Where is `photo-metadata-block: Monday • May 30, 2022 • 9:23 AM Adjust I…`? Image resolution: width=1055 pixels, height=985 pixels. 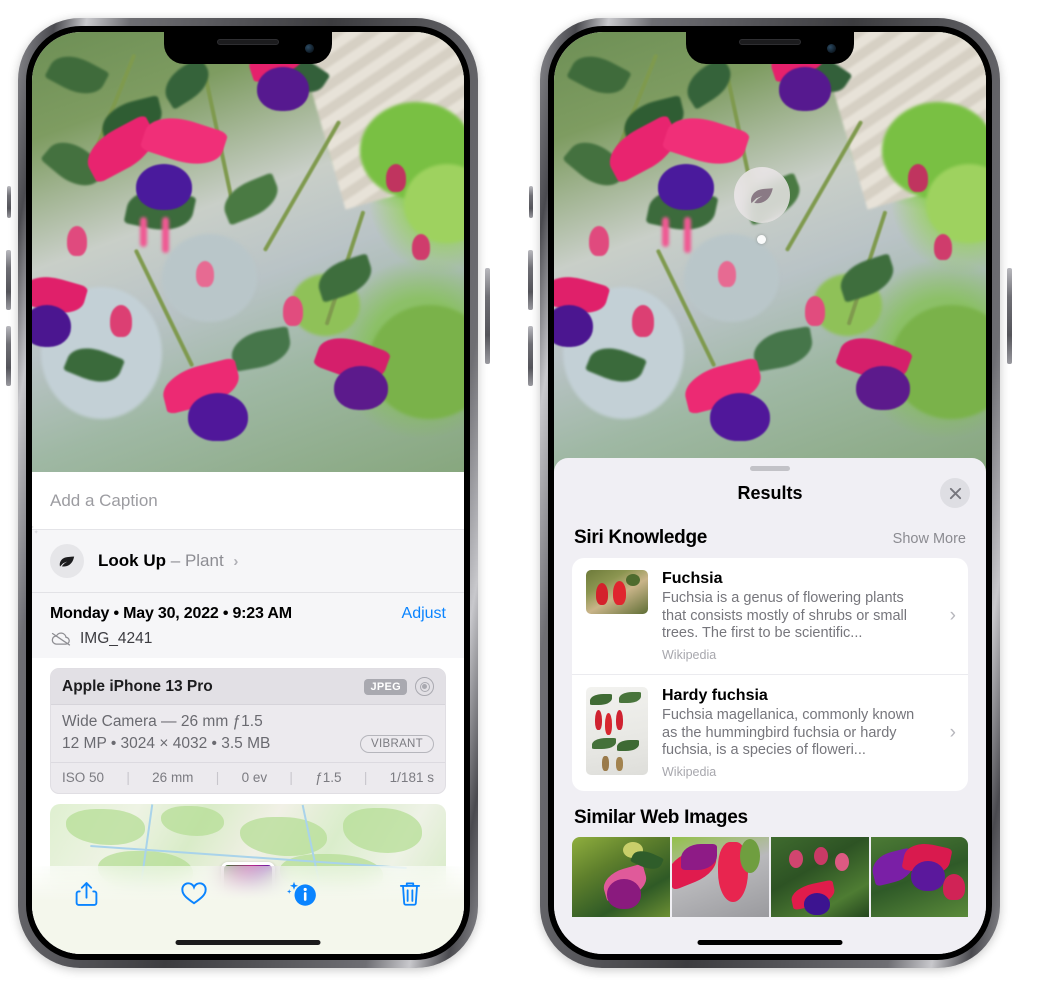 photo-metadata-block: Monday • May 30, 2022 • 9:23 AM Adjust I… is located at coordinates (248, 625).